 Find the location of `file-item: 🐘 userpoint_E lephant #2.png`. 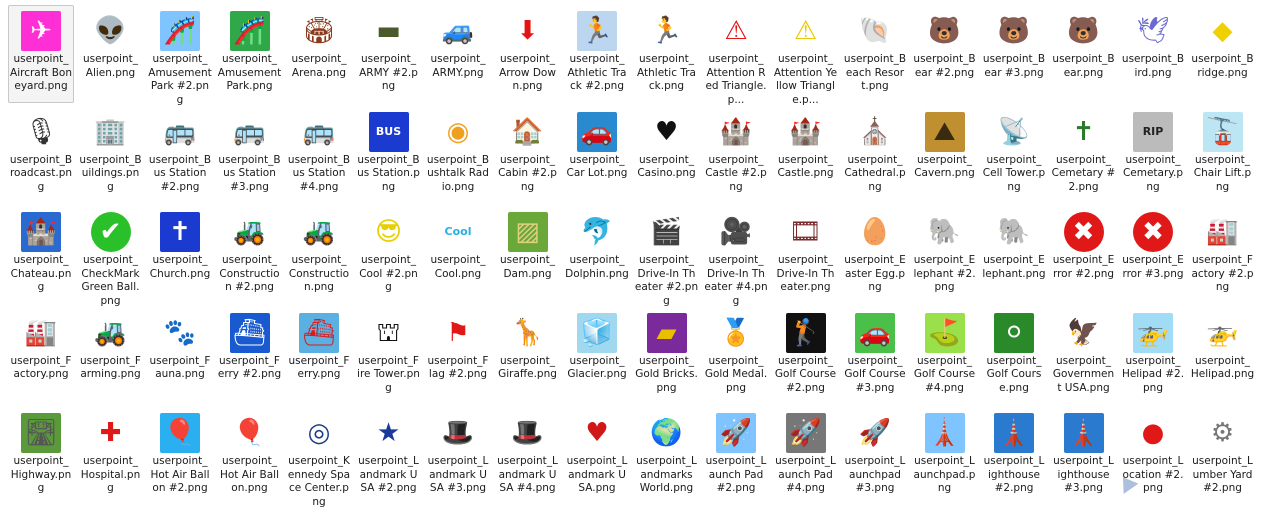

file-item: 🐘 userpoint_E lephant #2.png is located at coordinates (945, 255).